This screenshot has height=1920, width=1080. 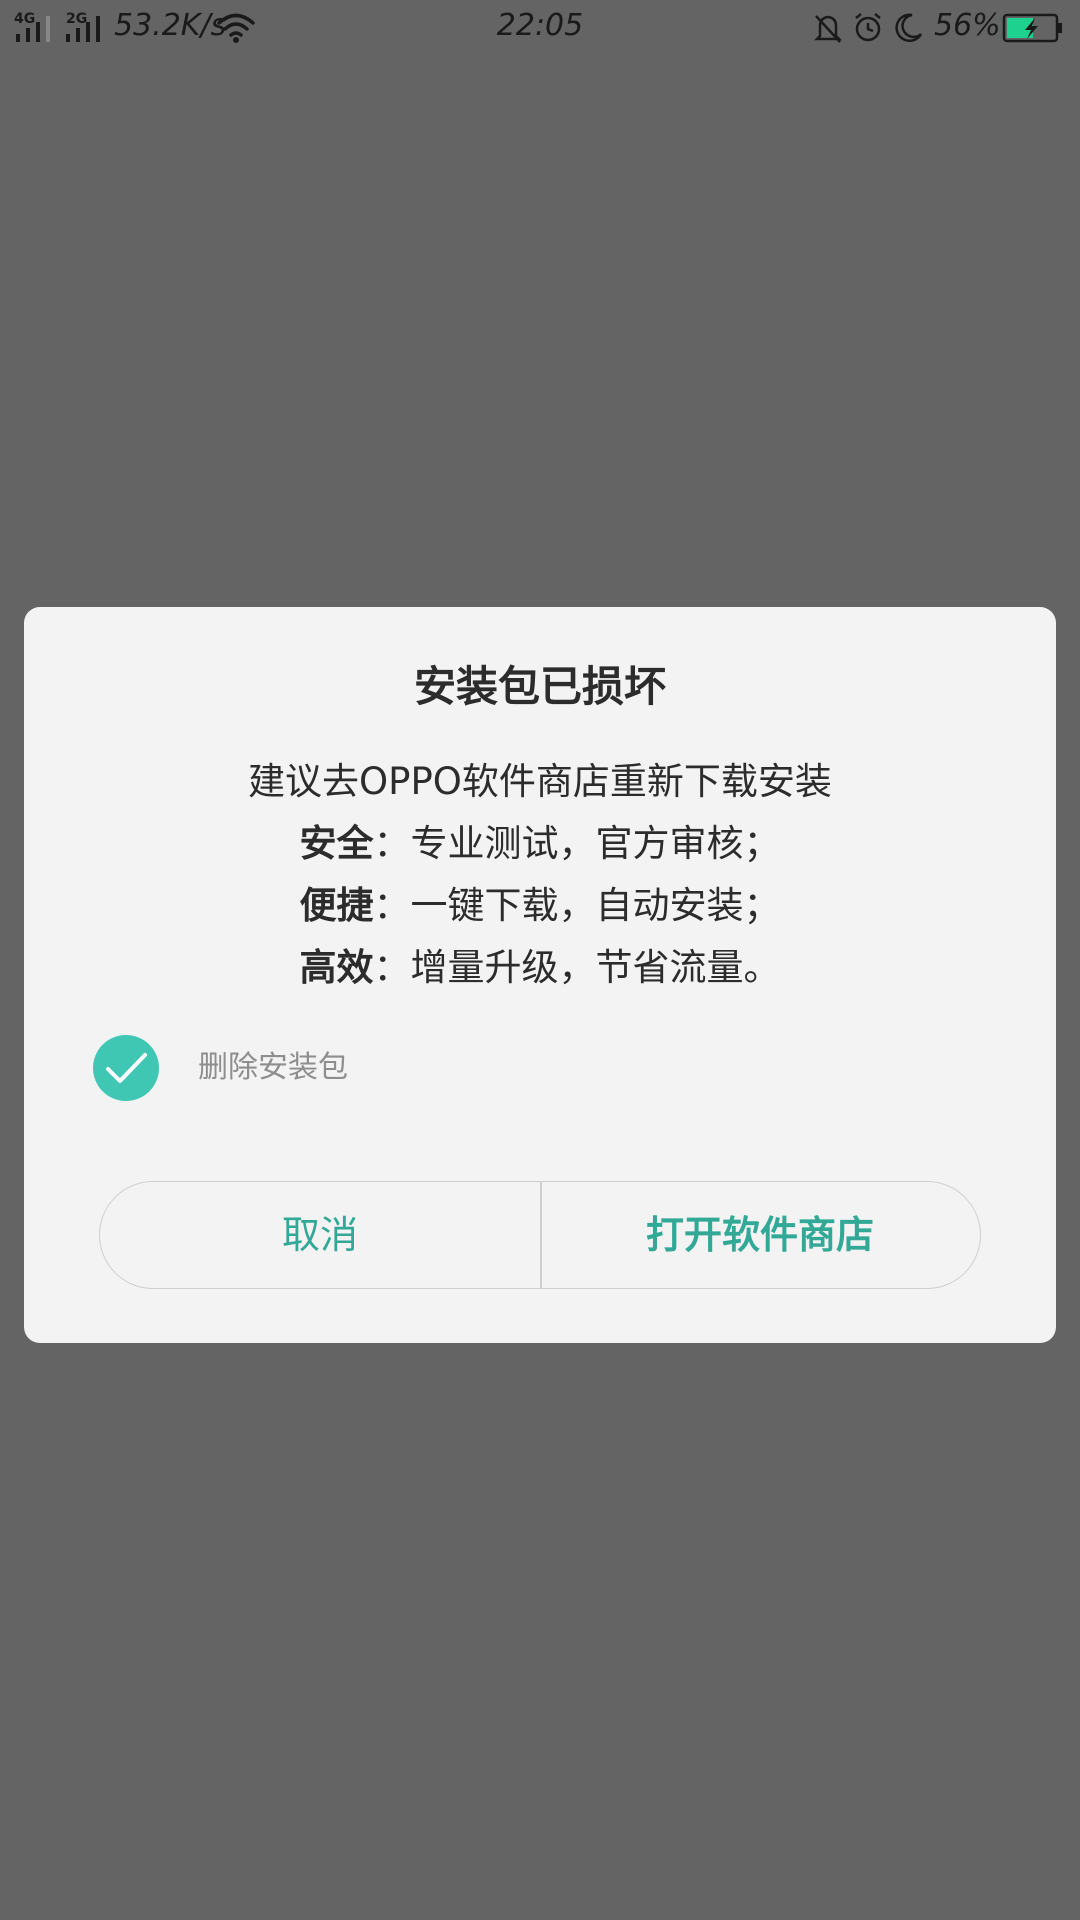 What do you see at coordinates (1032, 28) in the screenshot?
I see `battery-charging-icon` at bounding box center [1032, 28].